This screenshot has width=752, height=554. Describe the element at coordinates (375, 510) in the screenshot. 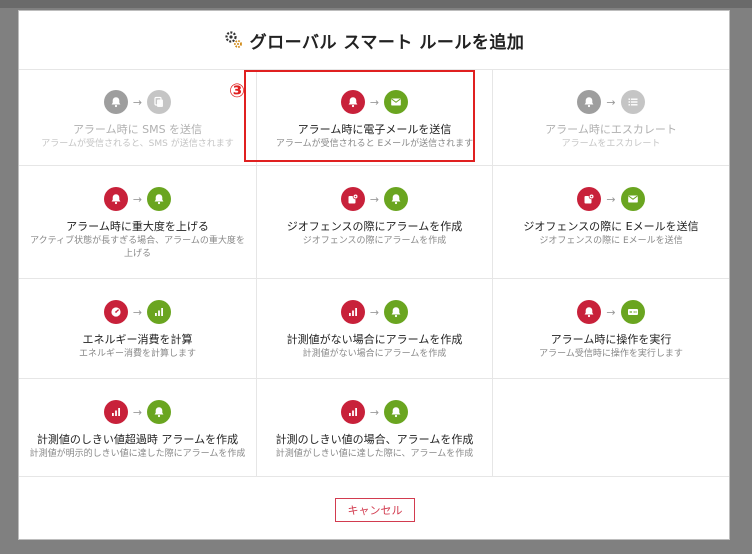

I see `cancel-button: キャンセル` at that location.